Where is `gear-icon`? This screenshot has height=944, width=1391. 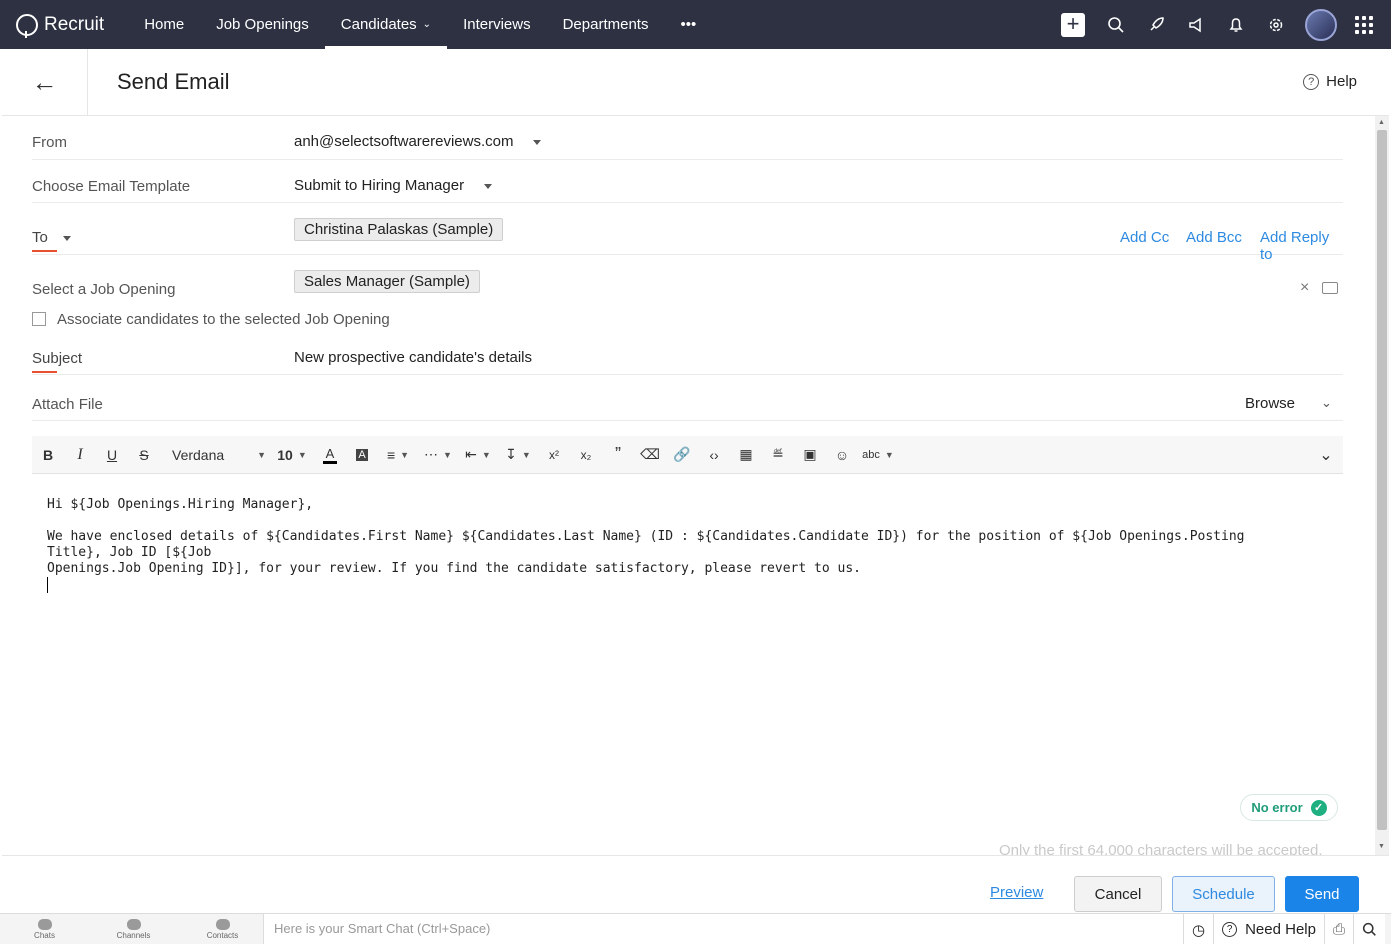 gear-icon is located at coordinates (1276, 25).